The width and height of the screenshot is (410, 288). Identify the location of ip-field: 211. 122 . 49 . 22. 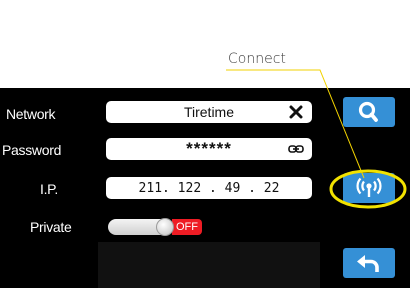
(209, 188).